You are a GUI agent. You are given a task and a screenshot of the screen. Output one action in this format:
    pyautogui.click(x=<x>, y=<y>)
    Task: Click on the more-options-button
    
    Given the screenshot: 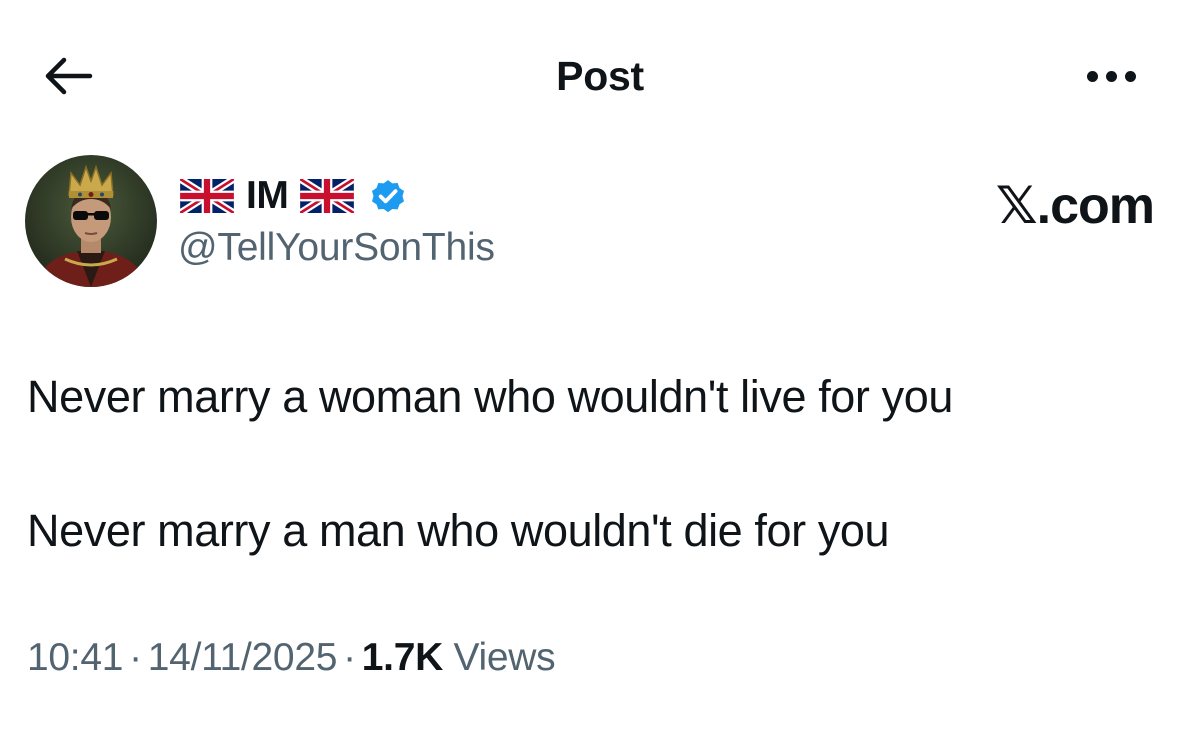 What is the action you would take?
    pyautogui.click(x=1111, y=76)
    